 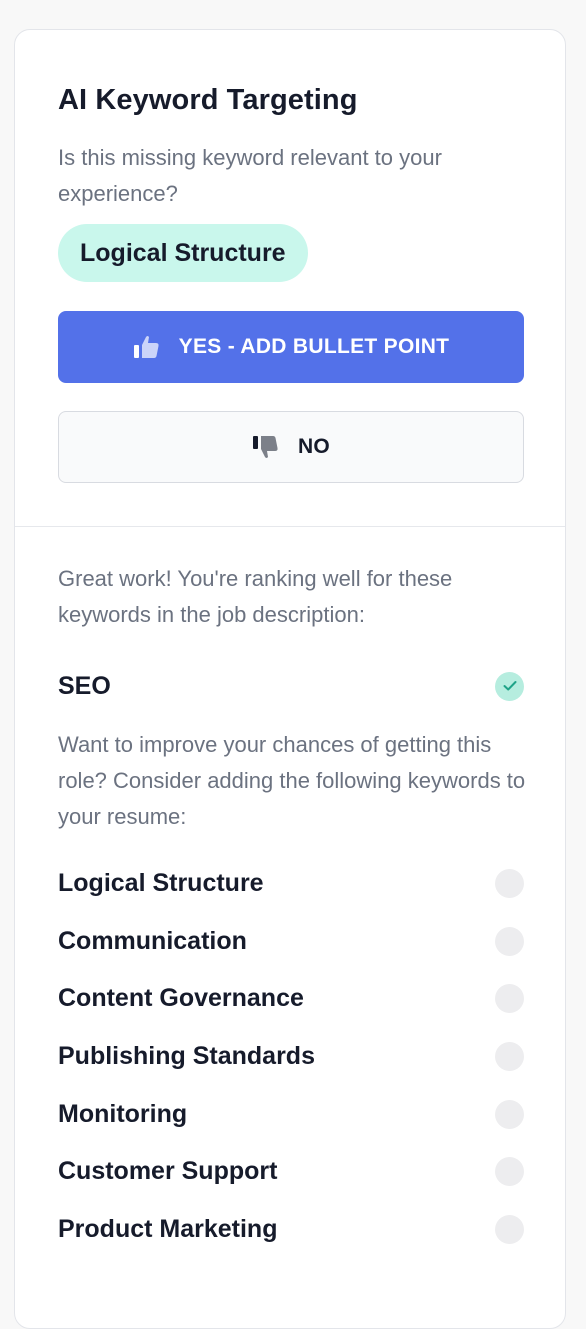 I want to click on yes-add-bullet-point-button: YES - ADD BULLET POINT, so click(x=291, y=347).